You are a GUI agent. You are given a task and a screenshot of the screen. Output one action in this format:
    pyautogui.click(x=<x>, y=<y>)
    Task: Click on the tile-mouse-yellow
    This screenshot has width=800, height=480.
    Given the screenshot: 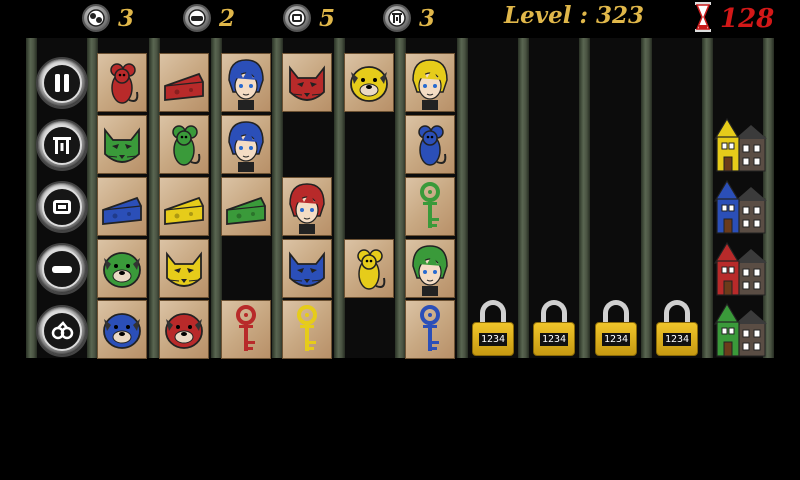 What is the action you would take?
    pyautogui.click(x=369, y=268)
    